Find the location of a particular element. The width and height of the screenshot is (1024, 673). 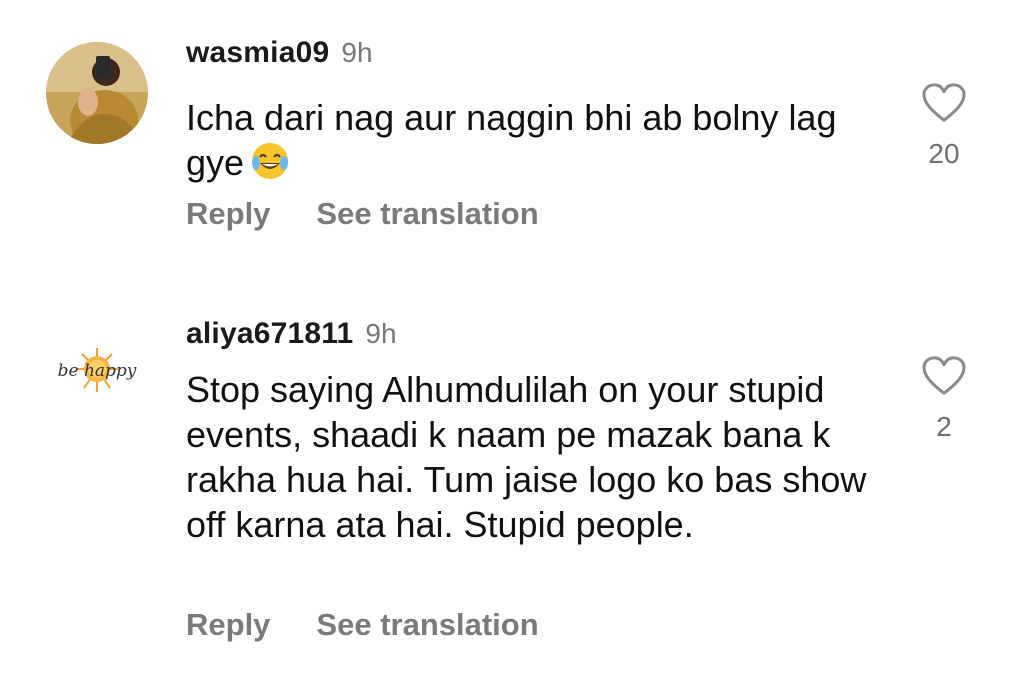

be-happy-logo-icon: be happy is located at coordinates (97, 369).